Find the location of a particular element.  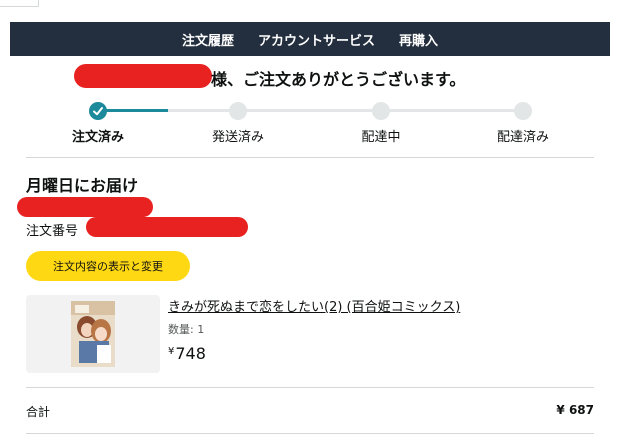

greeting: 様、ご注文ありがとうございます。 is located at coordinates (310, 78).